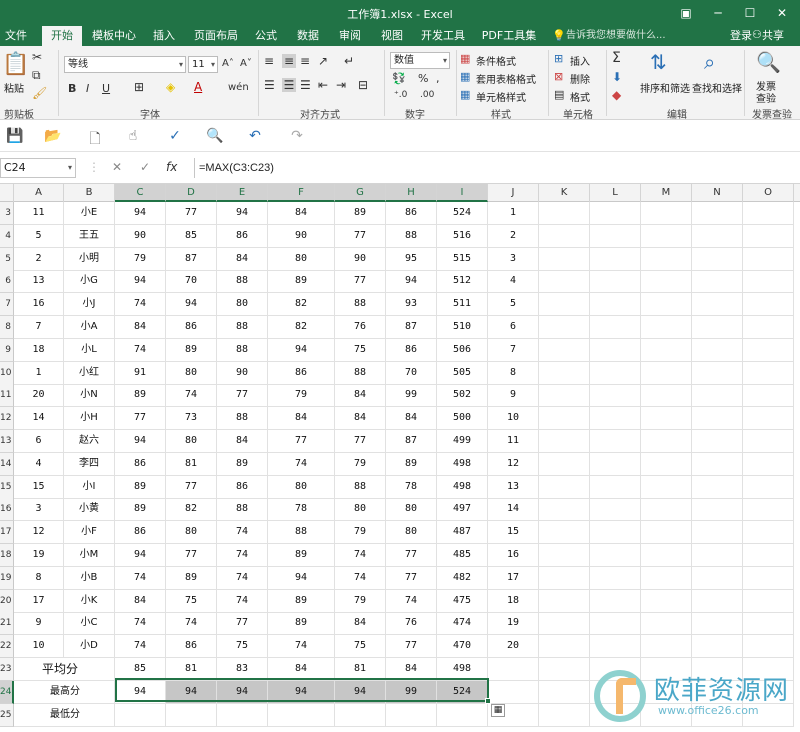 This screenshot has height=732, width=800. I want to click on cell-j: 7, so click(513, 350).